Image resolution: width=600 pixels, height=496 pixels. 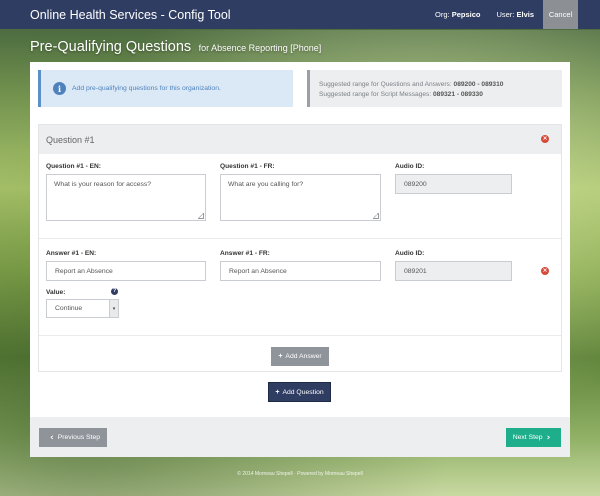 I want to click on help-icon: ?, so click(x=114, y=291).